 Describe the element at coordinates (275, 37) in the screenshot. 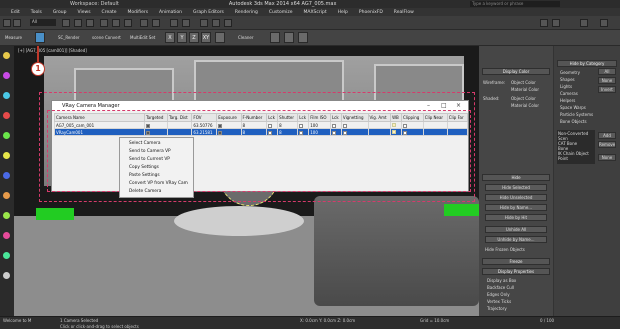

I see `tool-icon-a` at that location.